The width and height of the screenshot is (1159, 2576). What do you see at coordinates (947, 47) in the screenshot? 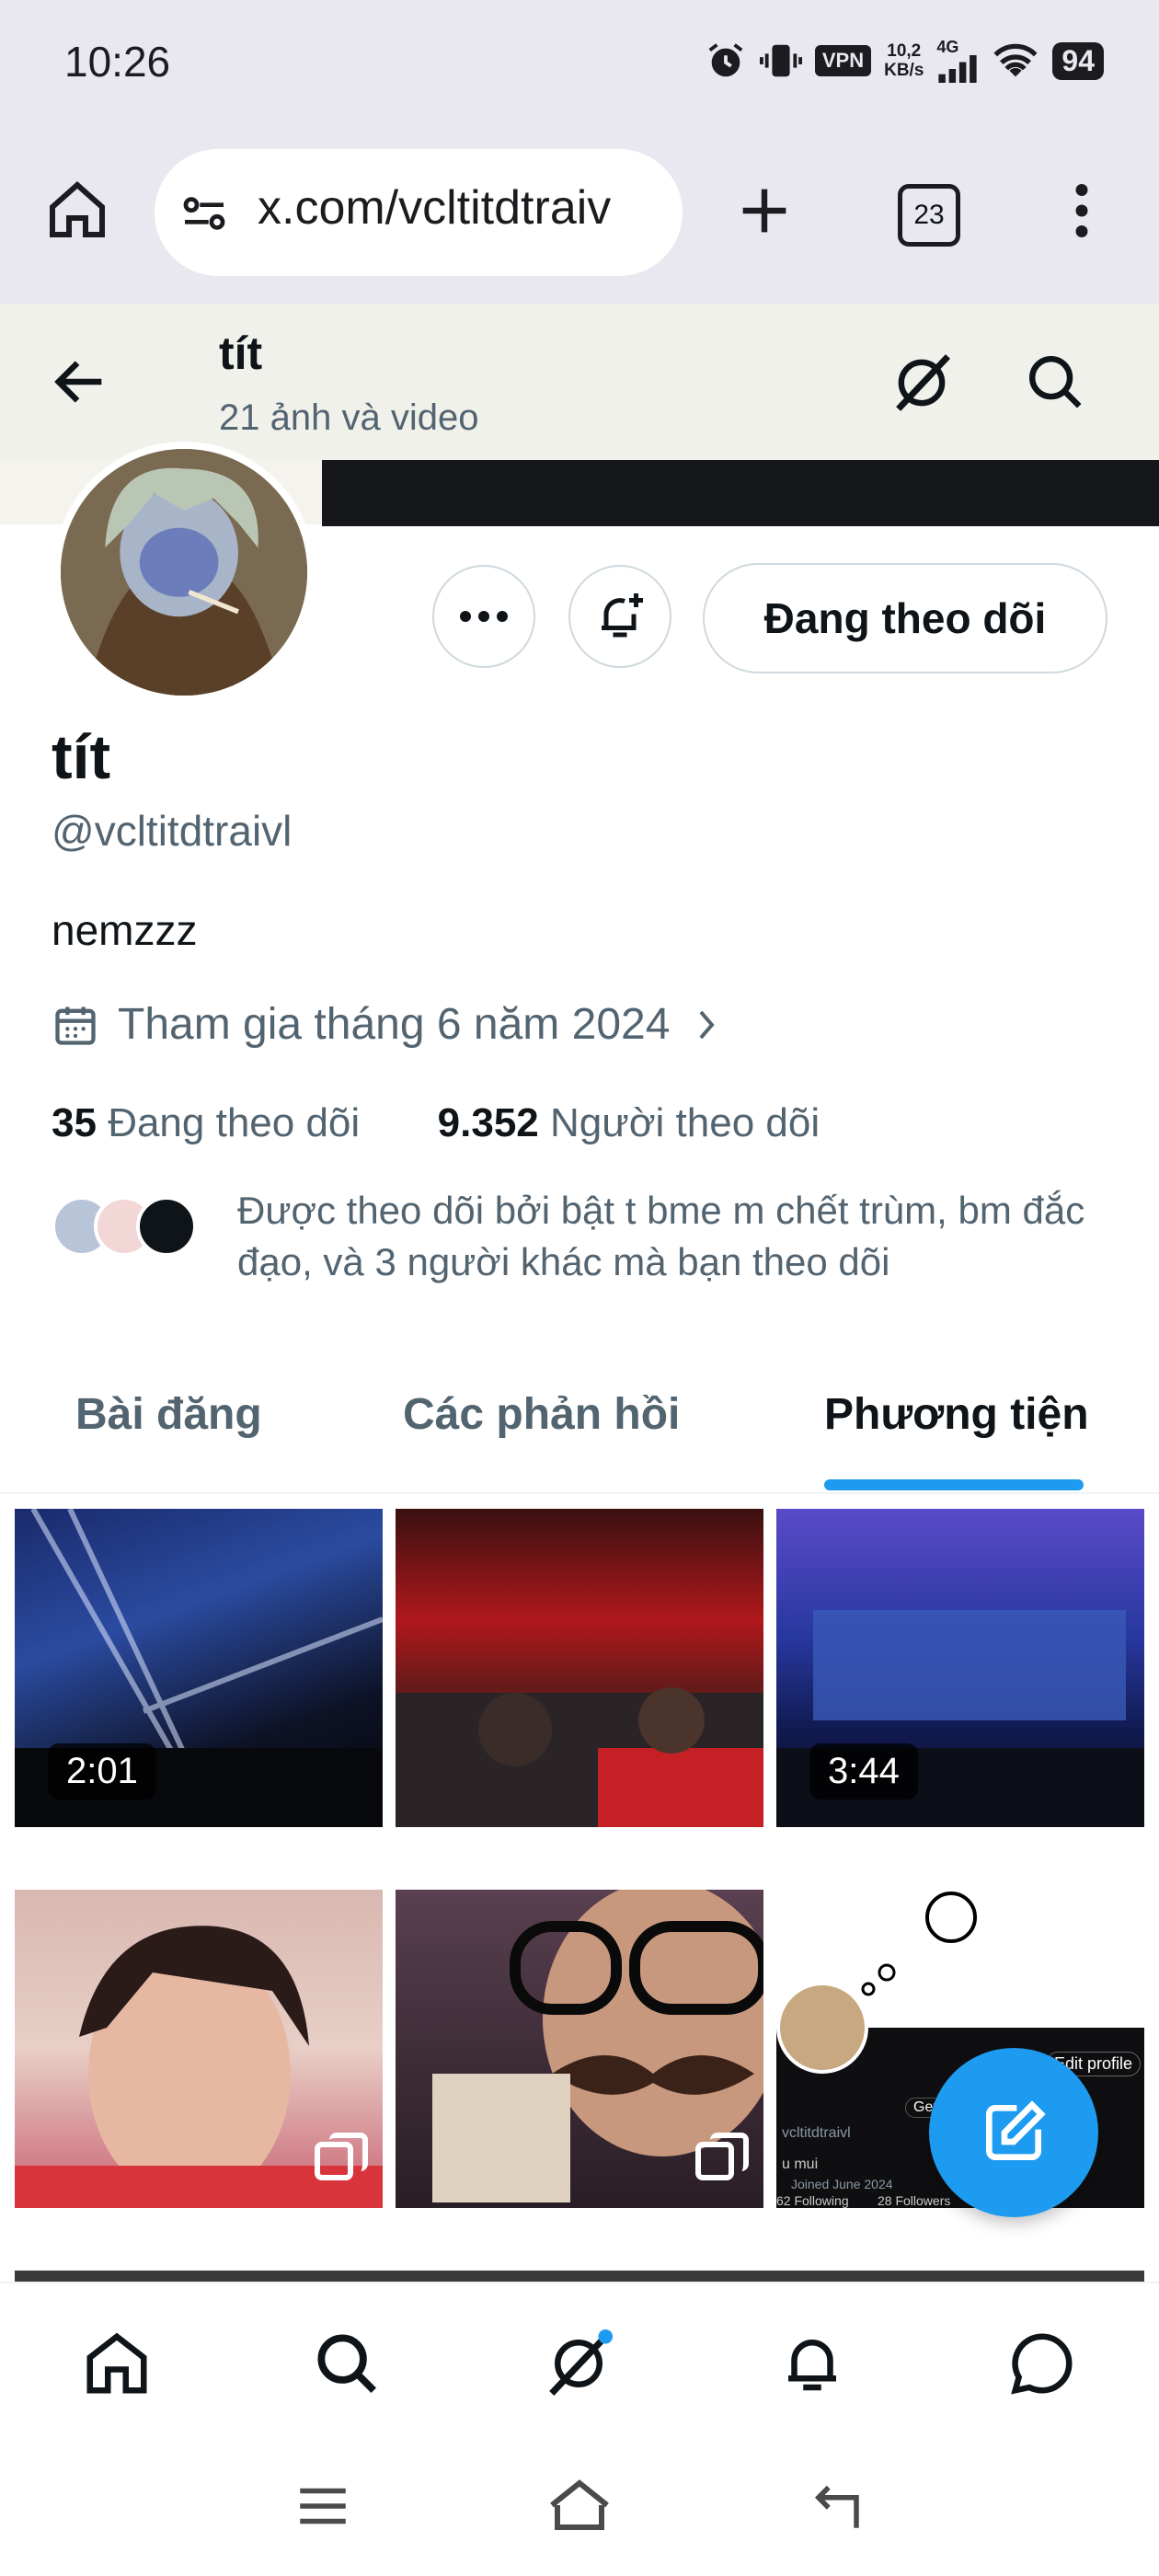
I see `network-type: 4G` at bounding box center [947, 47].